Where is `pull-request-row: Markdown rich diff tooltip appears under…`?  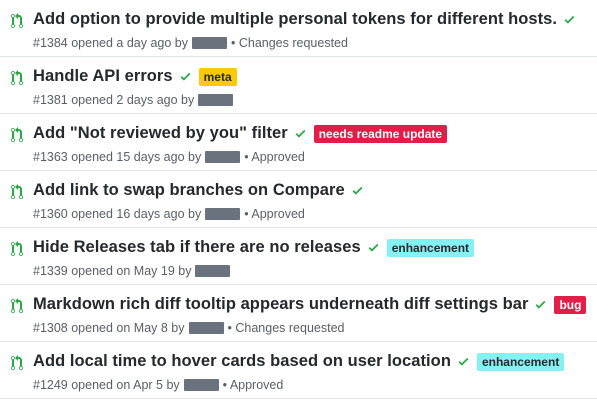
pull-request-row: Markdown rich diff tooltip appears under… is located at coordinates (298, 313).